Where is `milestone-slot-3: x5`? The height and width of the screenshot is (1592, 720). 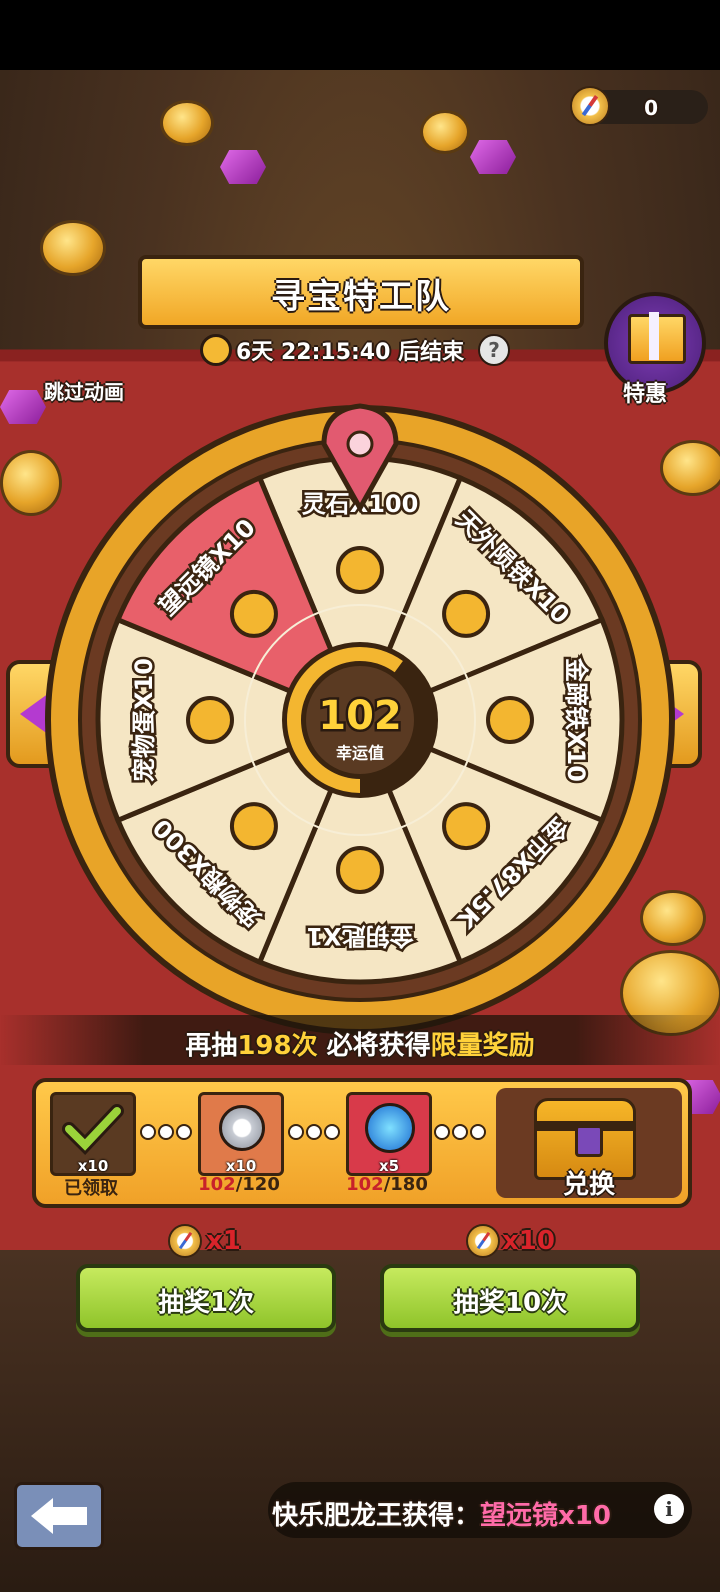 milestone-slot-3: x5 is located at coordinates (389, 1134).